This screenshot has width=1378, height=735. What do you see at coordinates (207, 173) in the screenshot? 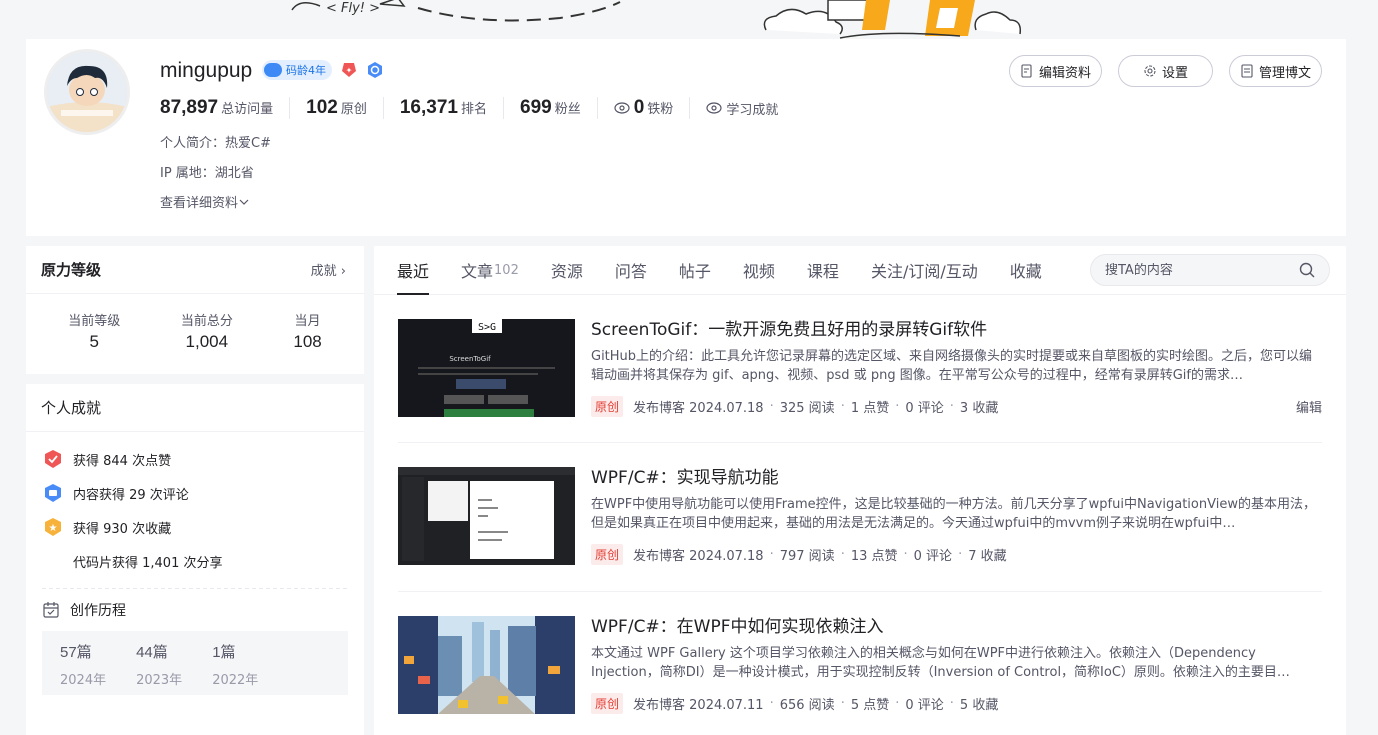
I see `ip-location-text: IP 属地：湖北省` at bounding box center [207, 173].